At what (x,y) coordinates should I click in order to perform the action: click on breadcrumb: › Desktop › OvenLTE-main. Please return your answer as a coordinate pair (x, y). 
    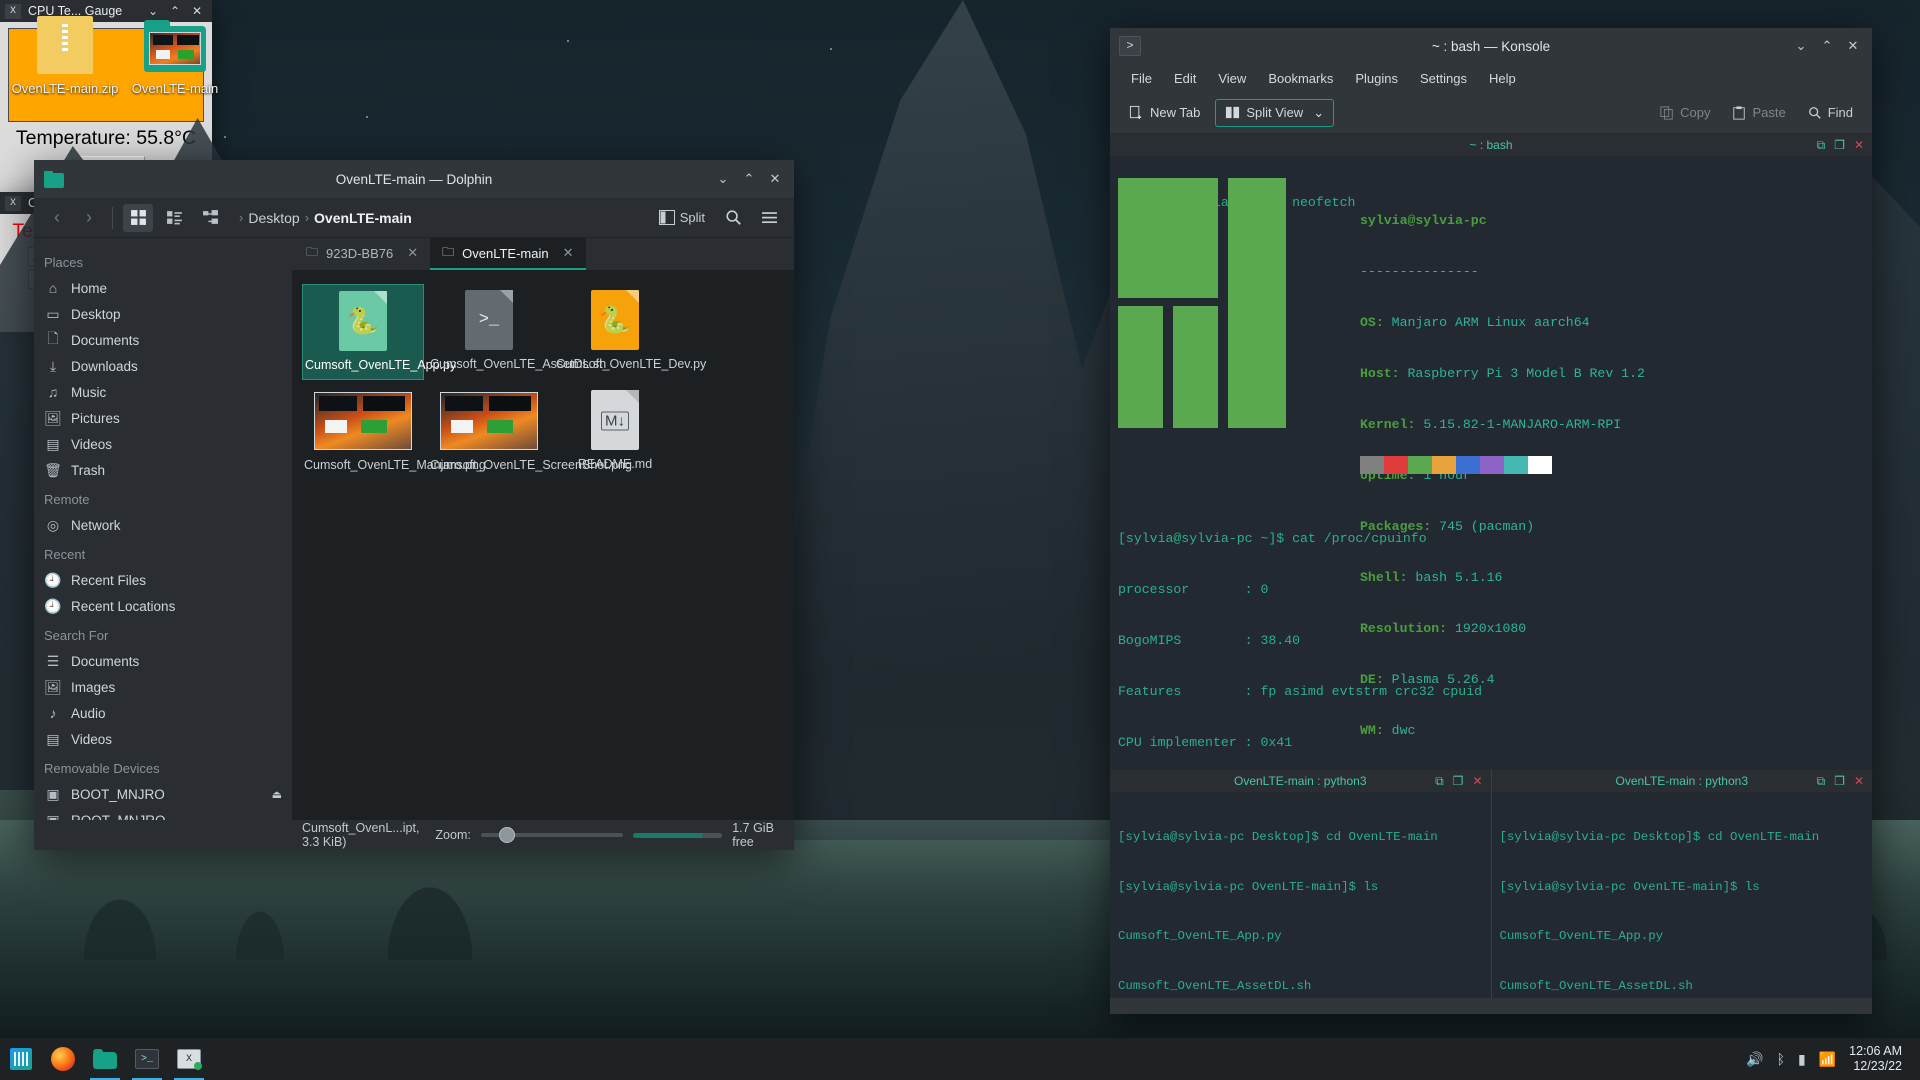
    Looking at the image, I should click on (325, 218).